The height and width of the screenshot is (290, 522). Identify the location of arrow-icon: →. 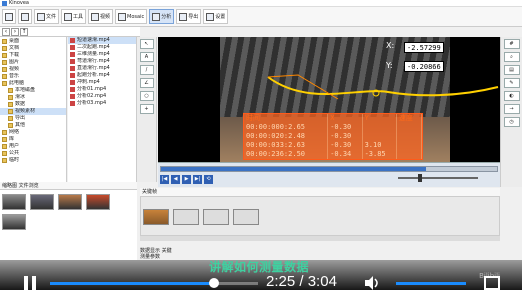
(511, 109).